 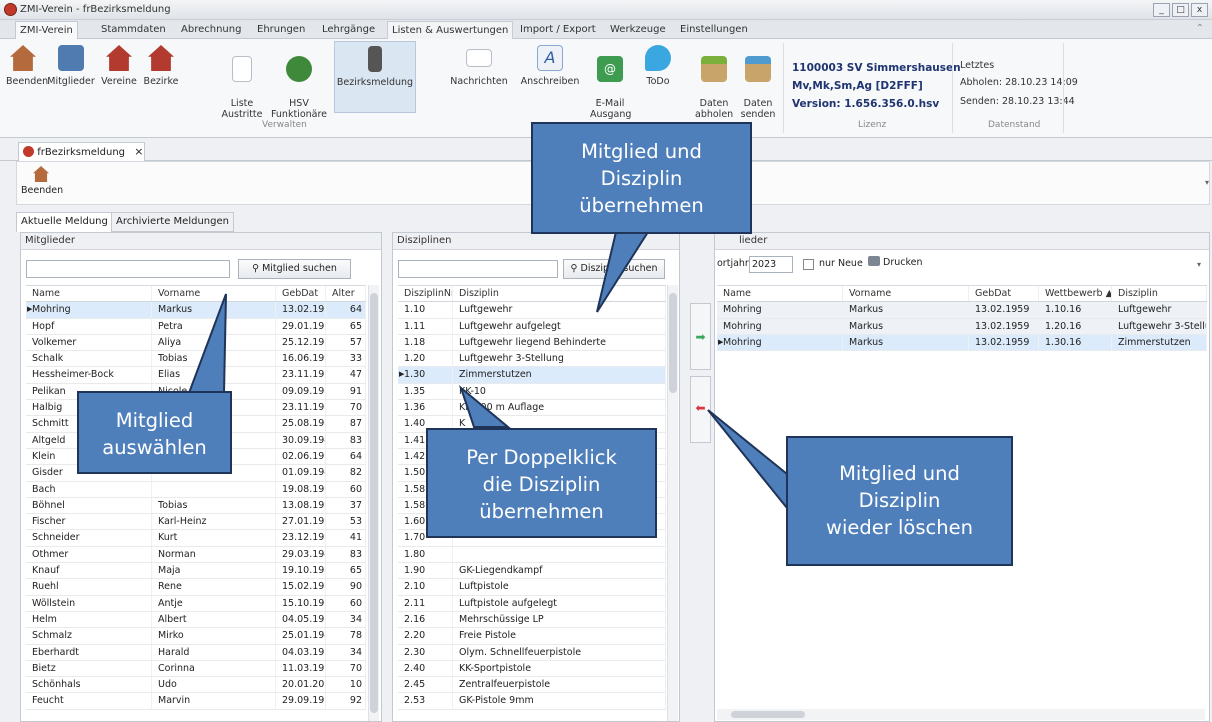 What do you see at coordinates (484, 406) in the screenshot?
I see `callout-doppelklick-pointer` at bounding box center [484, 406].